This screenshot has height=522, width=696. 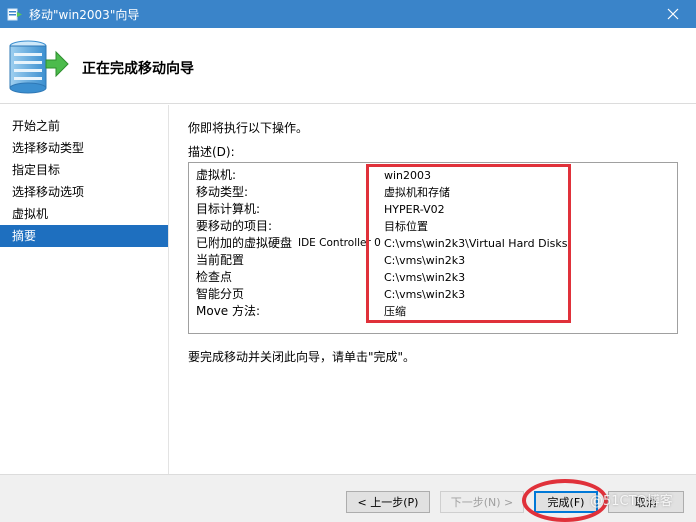 I want to click on intro-text: 你即将执行以下操作。, so click(x=248, y=128).